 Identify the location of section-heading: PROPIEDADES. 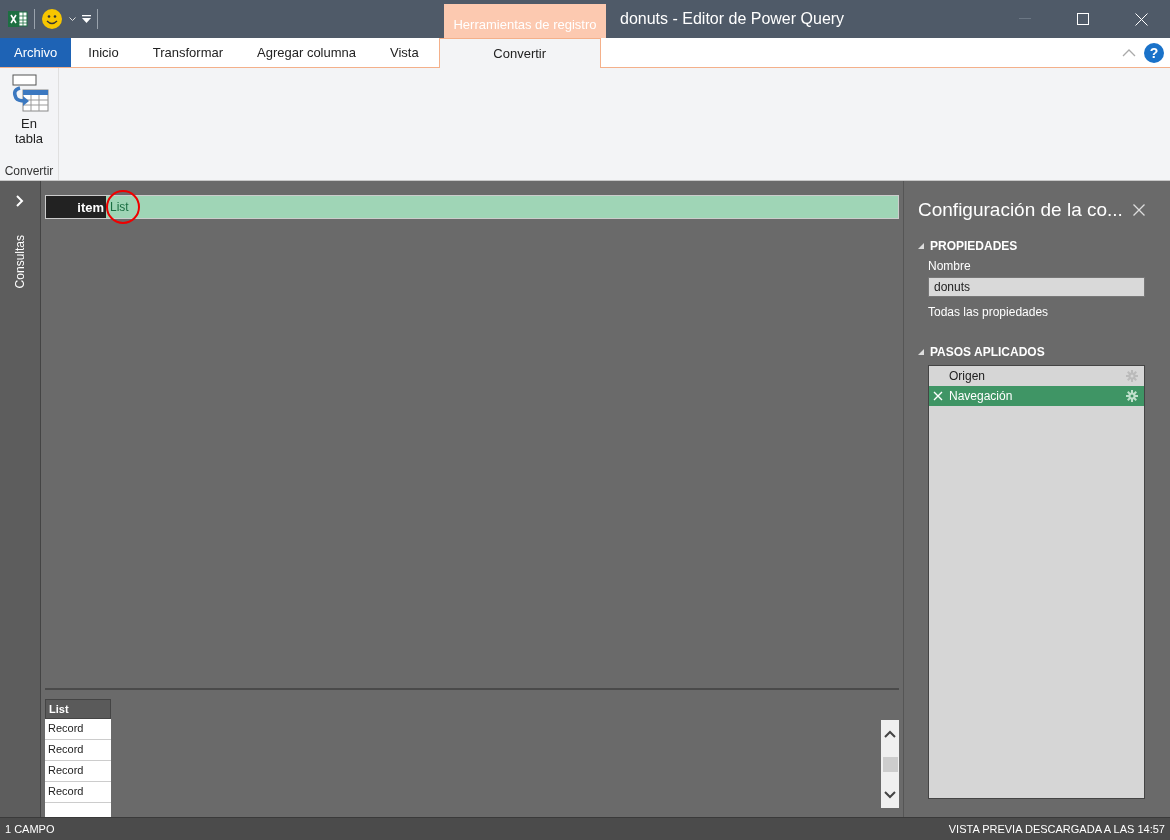
(974, 246).